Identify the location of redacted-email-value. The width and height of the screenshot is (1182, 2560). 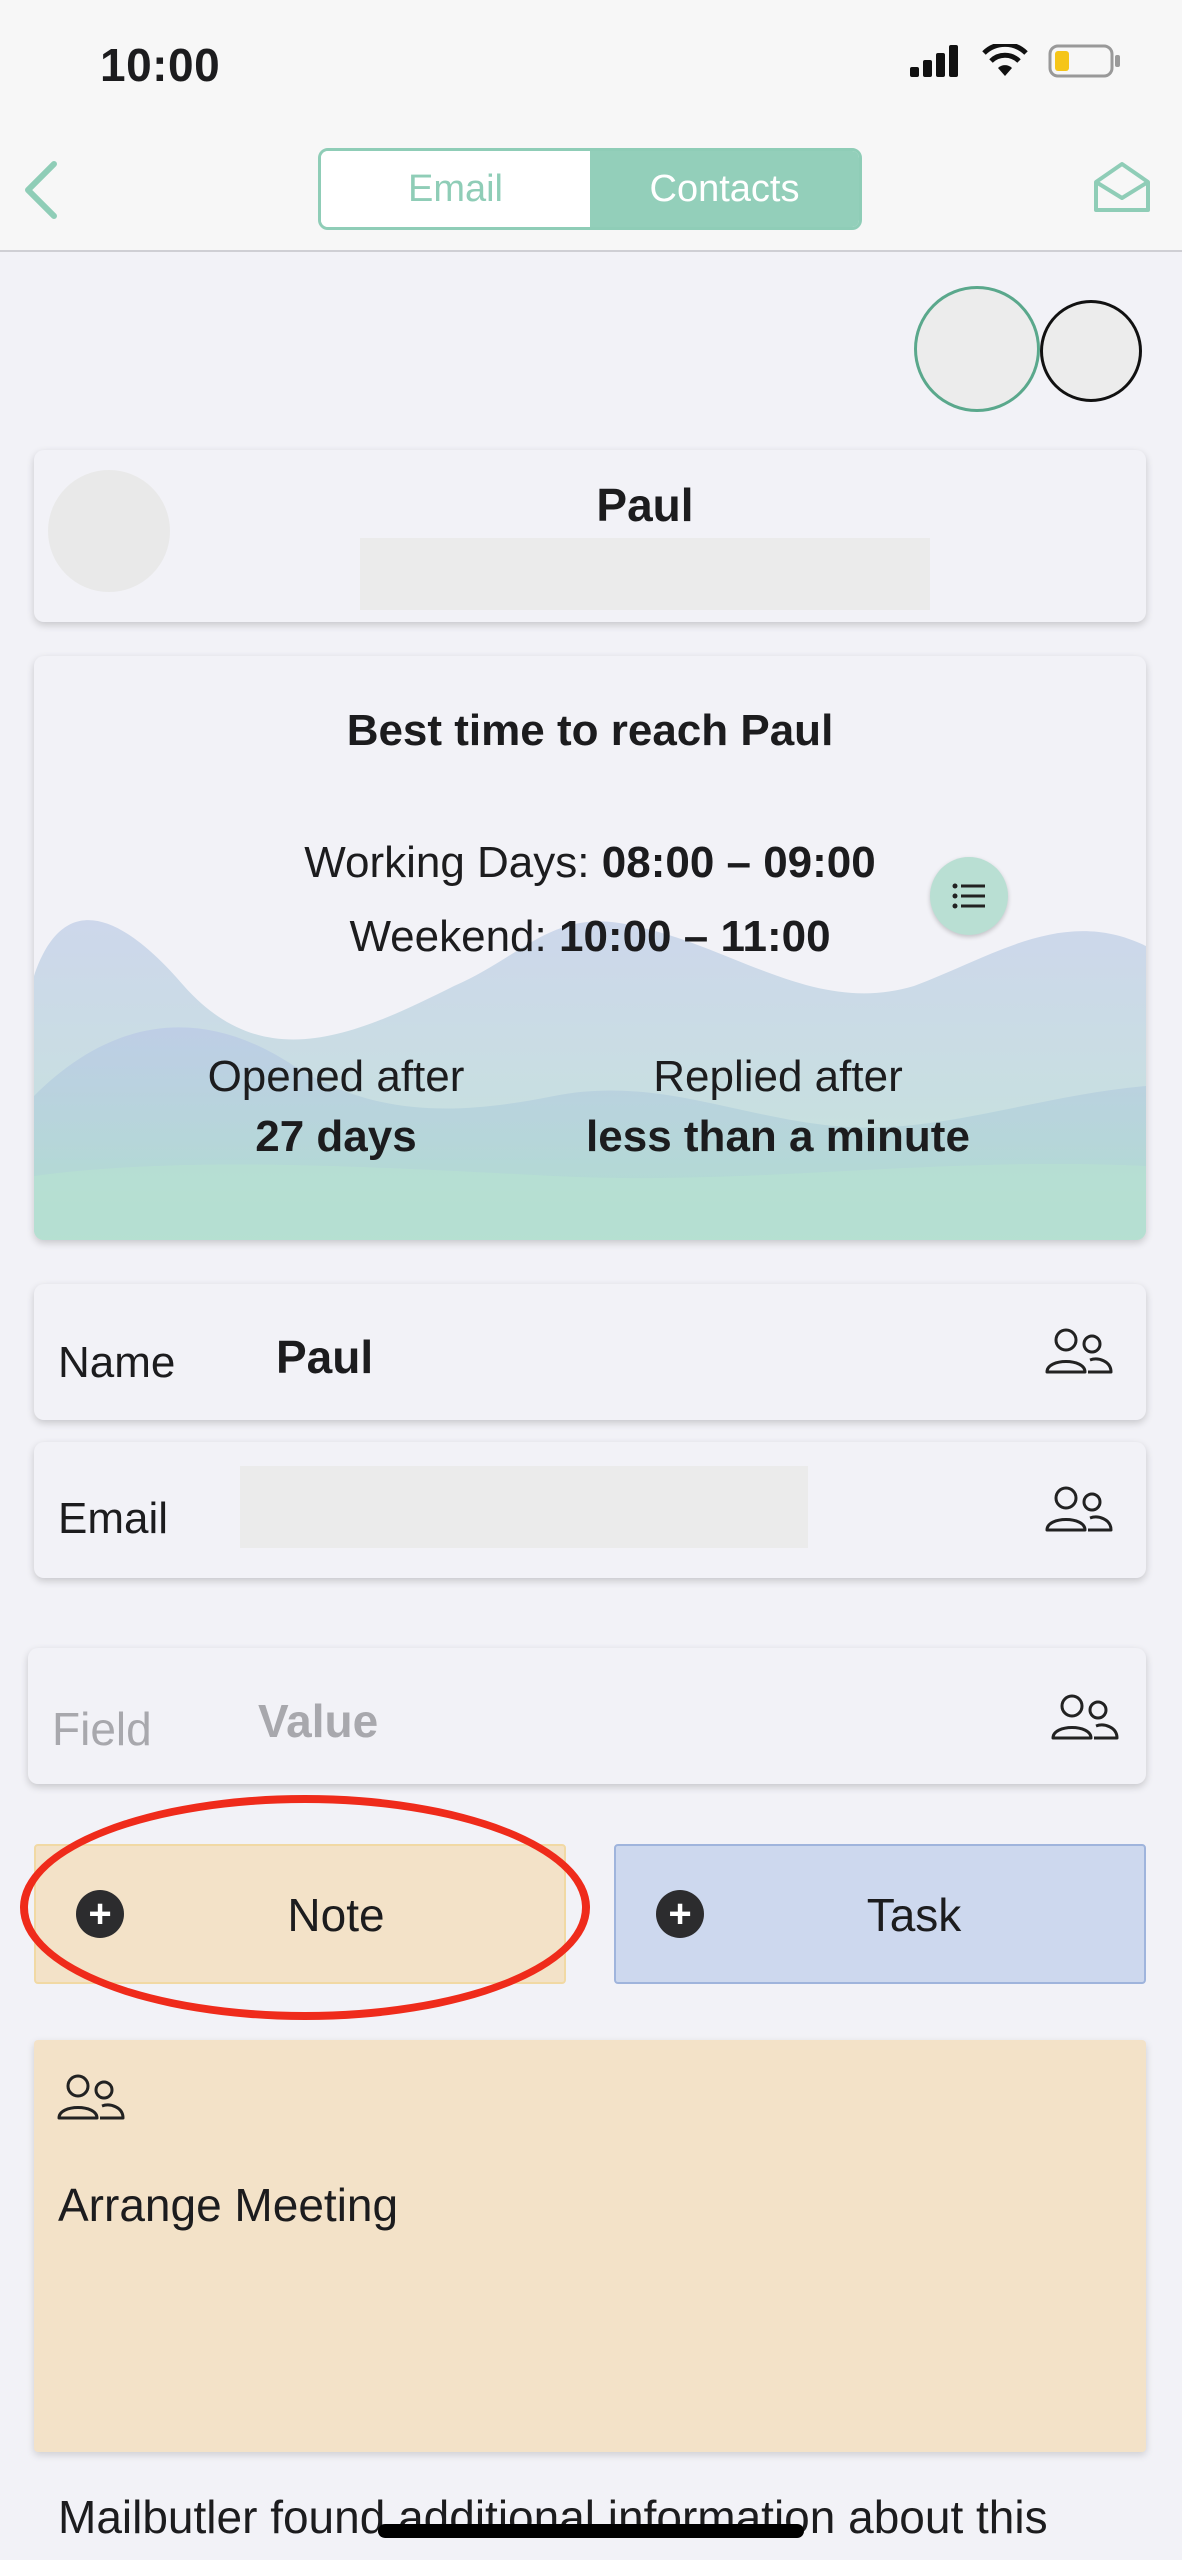
(524, 1507).